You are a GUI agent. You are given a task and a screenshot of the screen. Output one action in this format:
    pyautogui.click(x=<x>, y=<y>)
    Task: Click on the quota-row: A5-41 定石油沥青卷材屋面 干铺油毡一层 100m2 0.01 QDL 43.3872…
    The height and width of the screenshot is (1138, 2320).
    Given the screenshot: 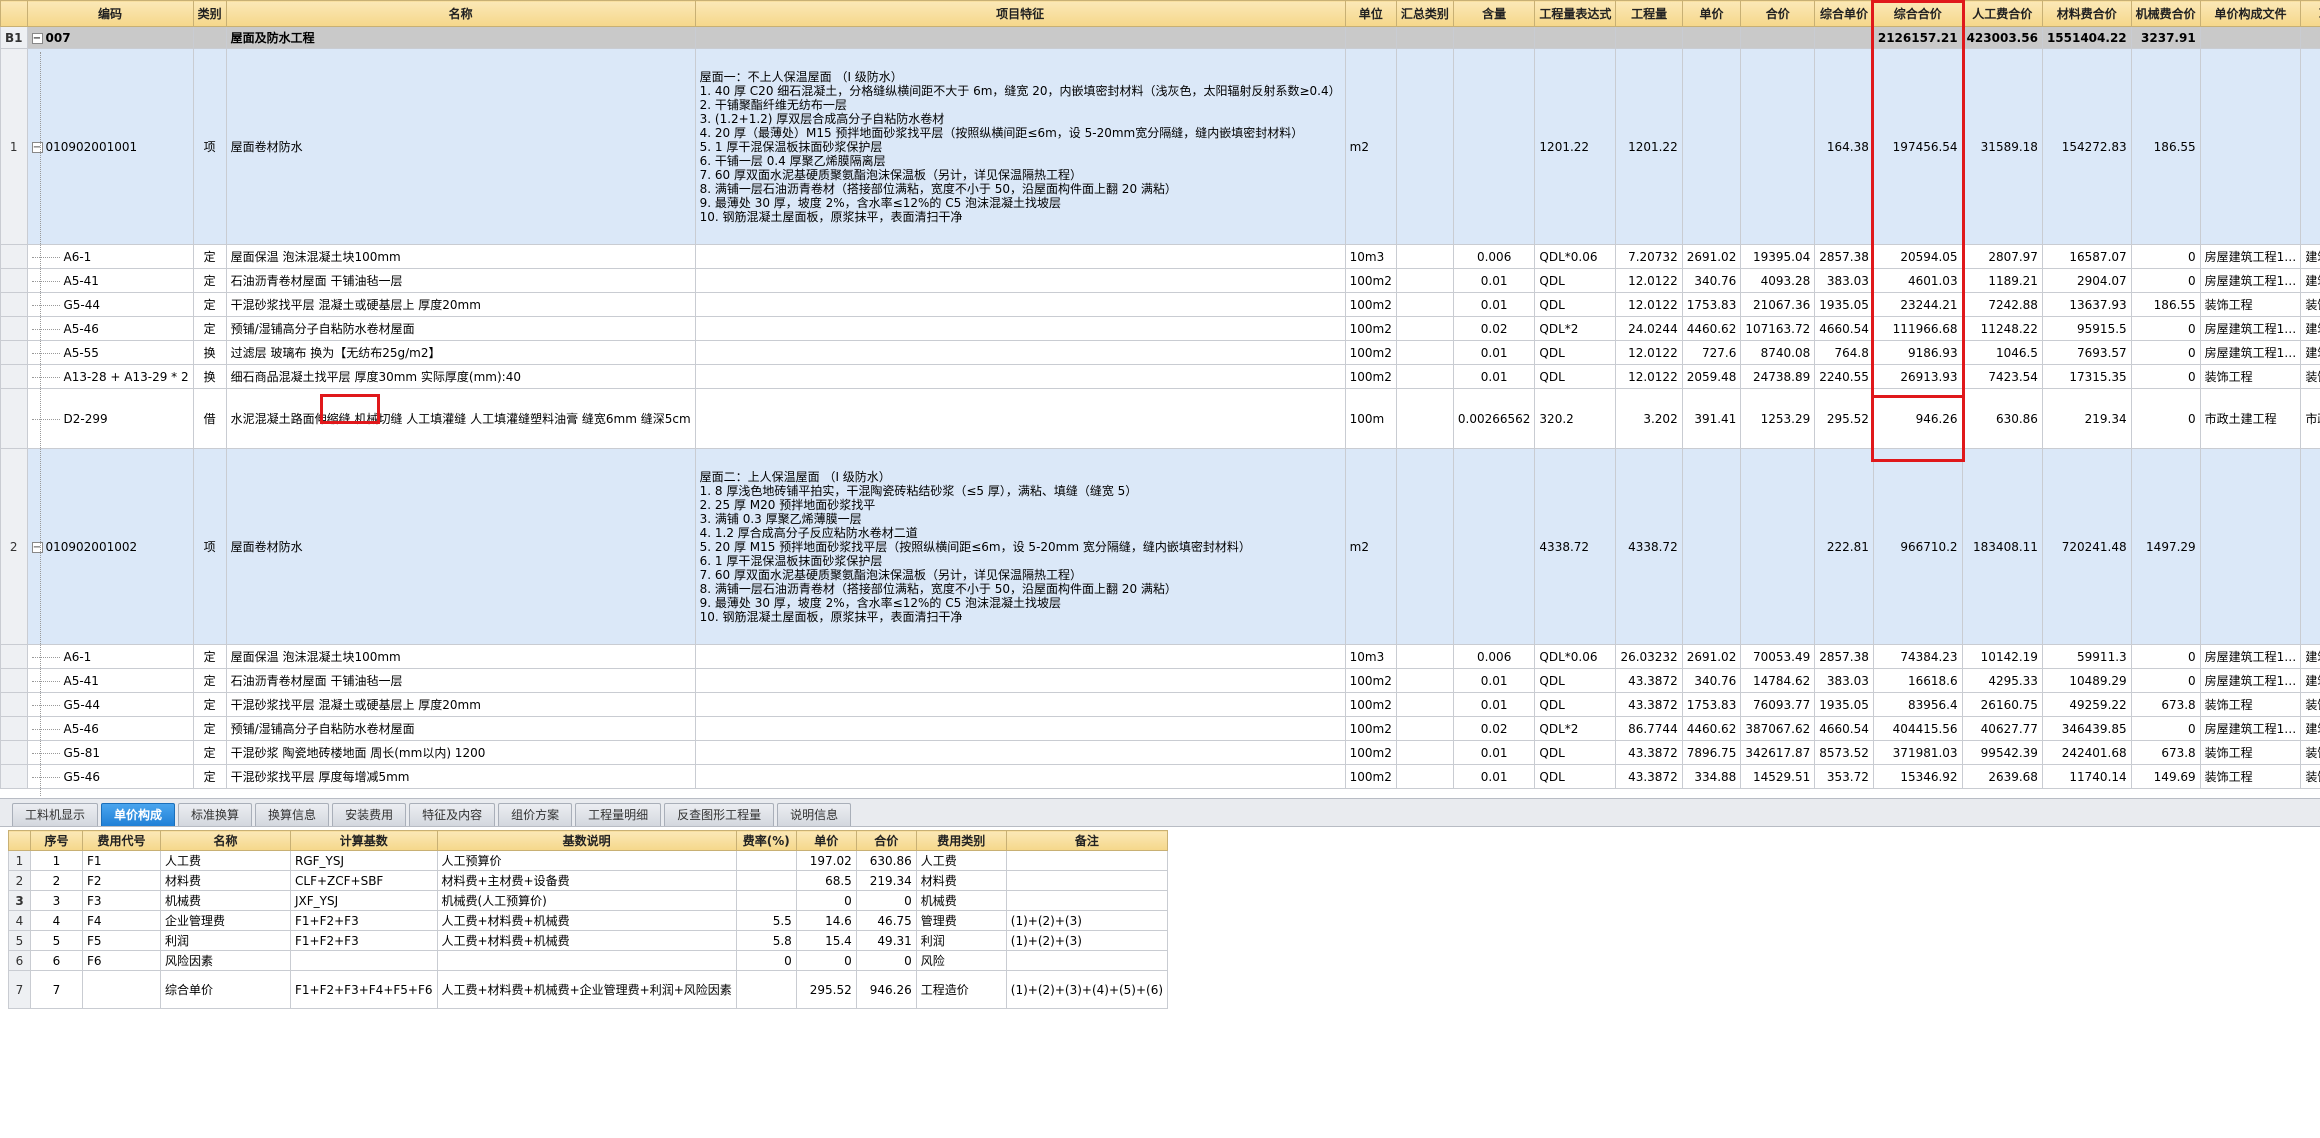 What is the action you would take?
    pyautogui.click(x=1160, y=680)
    